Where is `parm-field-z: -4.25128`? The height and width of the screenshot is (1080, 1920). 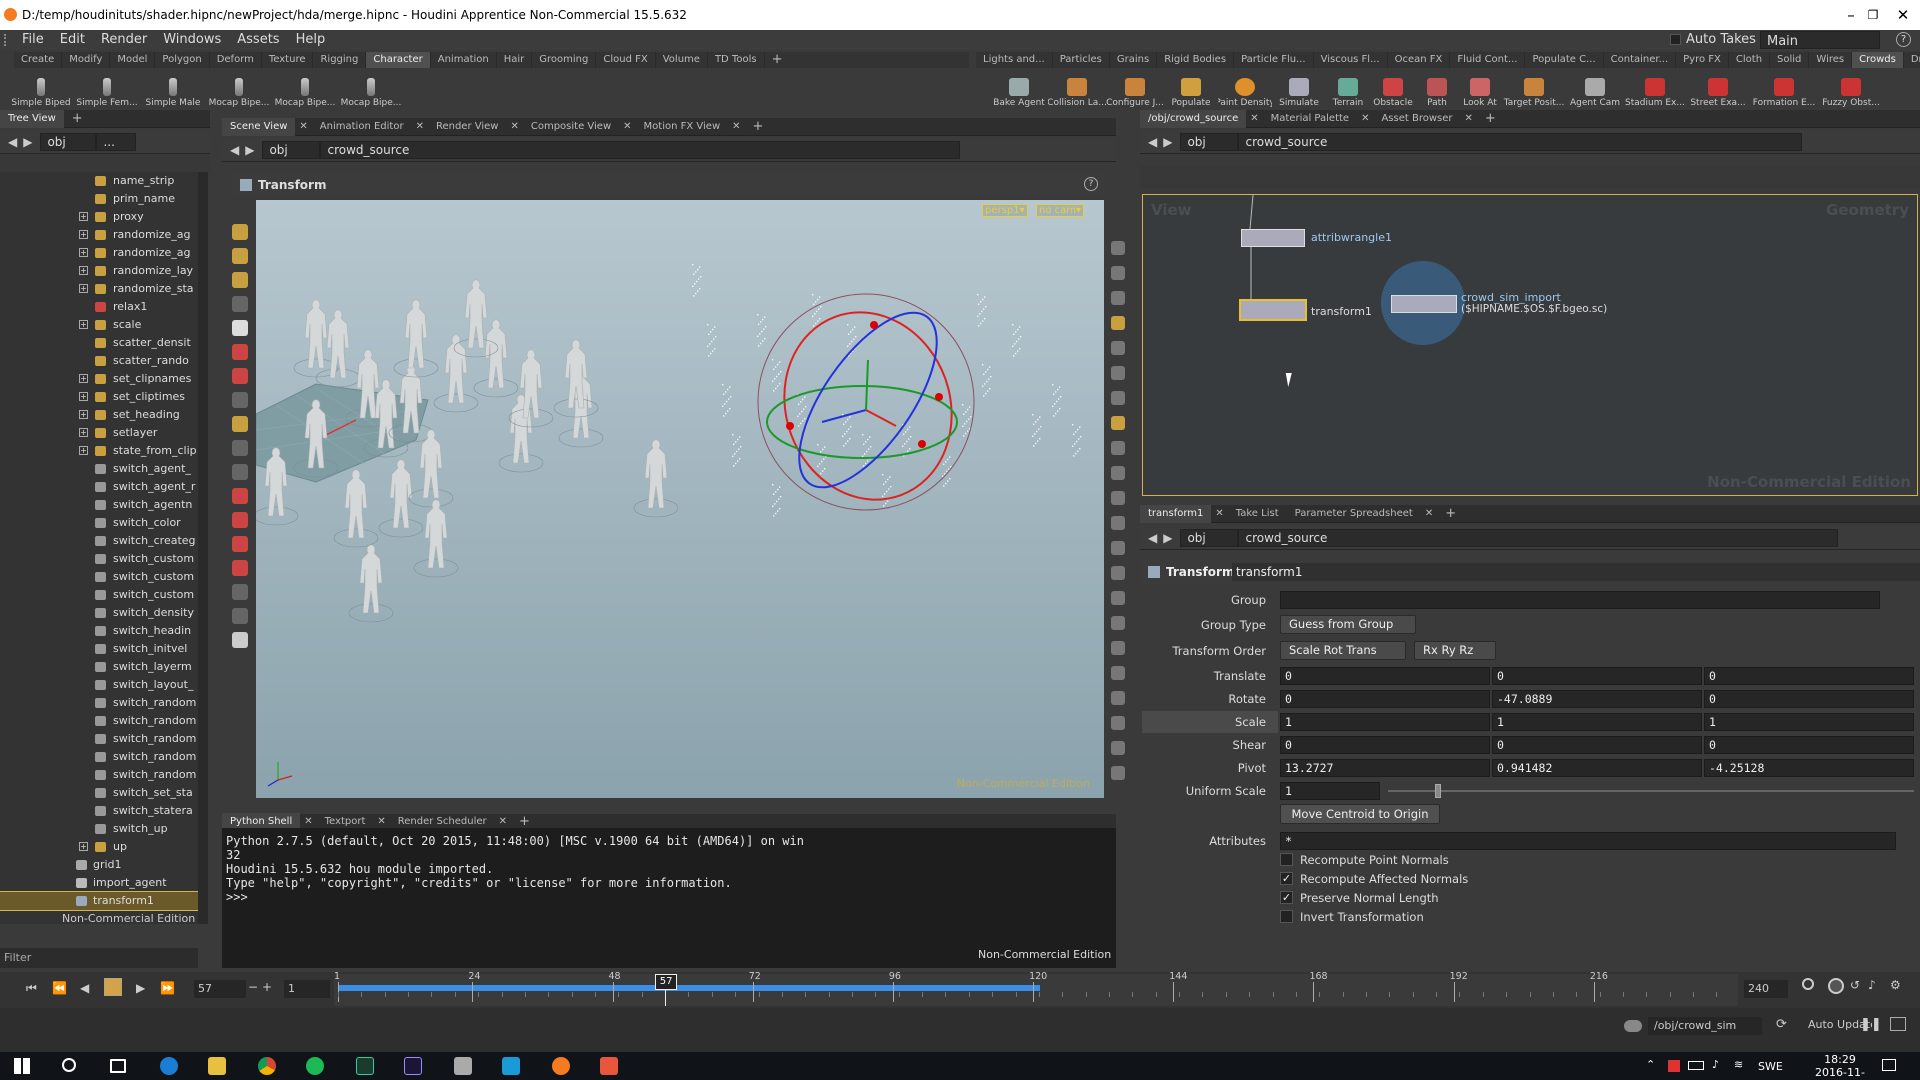 parm-field-z: -4.25128 is located at coordinates (1809, 768).